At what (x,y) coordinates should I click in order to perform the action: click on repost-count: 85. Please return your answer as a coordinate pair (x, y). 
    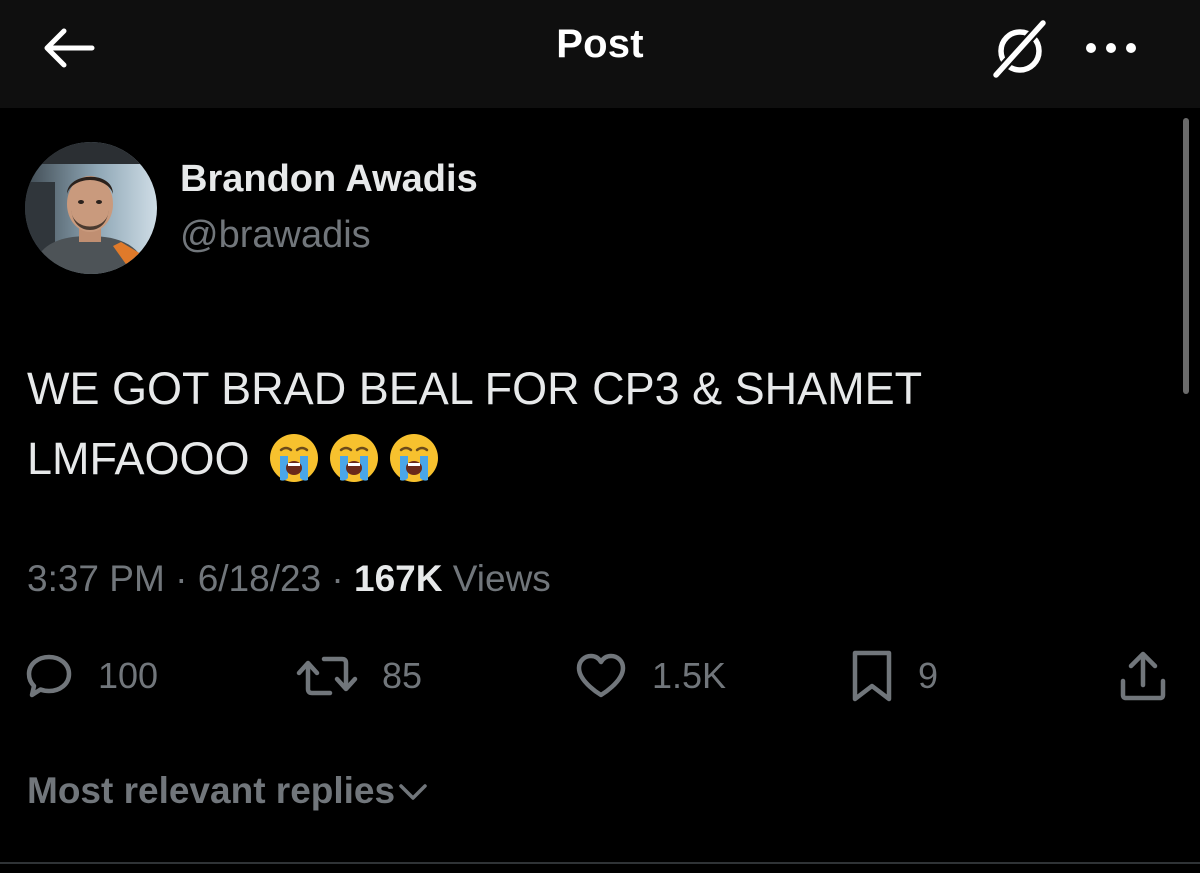
    Looking at the image, I should click on (402, 675).